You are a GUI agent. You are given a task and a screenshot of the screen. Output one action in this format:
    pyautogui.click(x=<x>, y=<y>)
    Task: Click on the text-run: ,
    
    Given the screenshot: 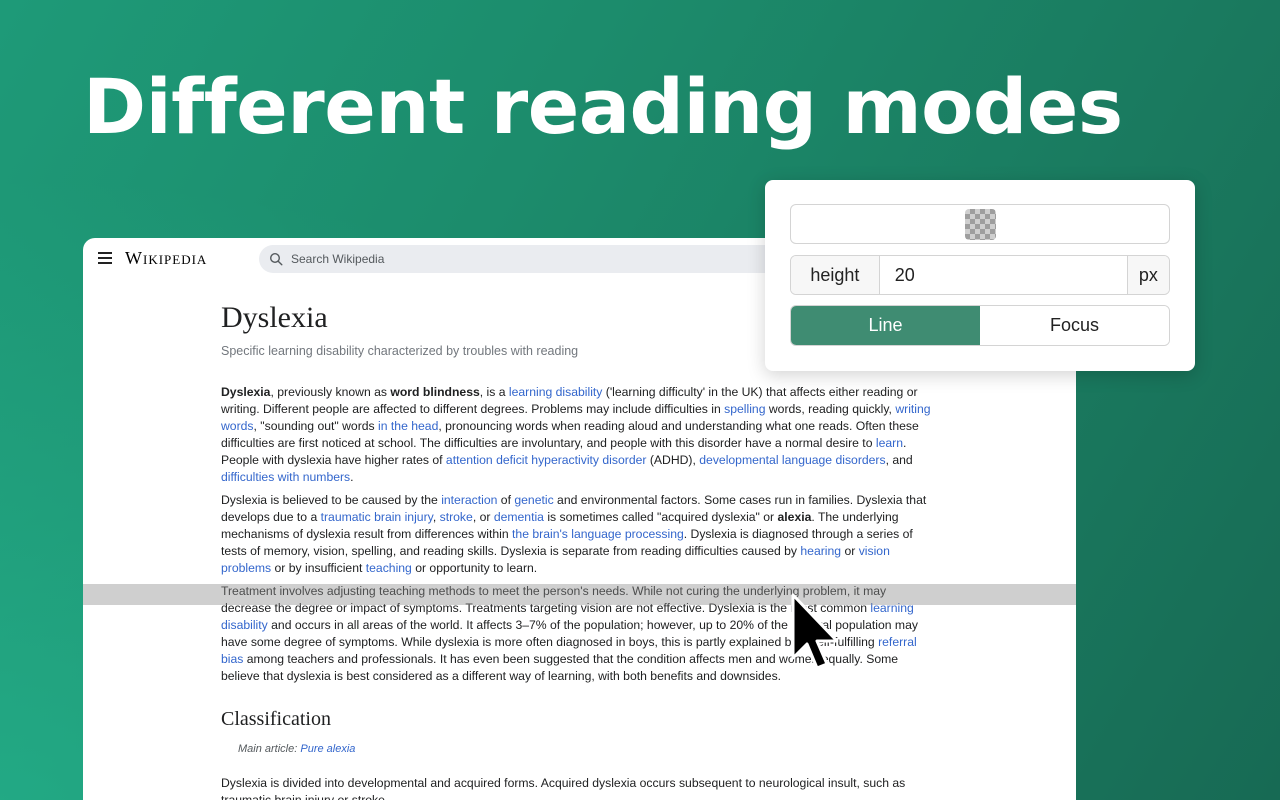 What is the action you would take?
    pyautogui.click(x=436, y=517)
    